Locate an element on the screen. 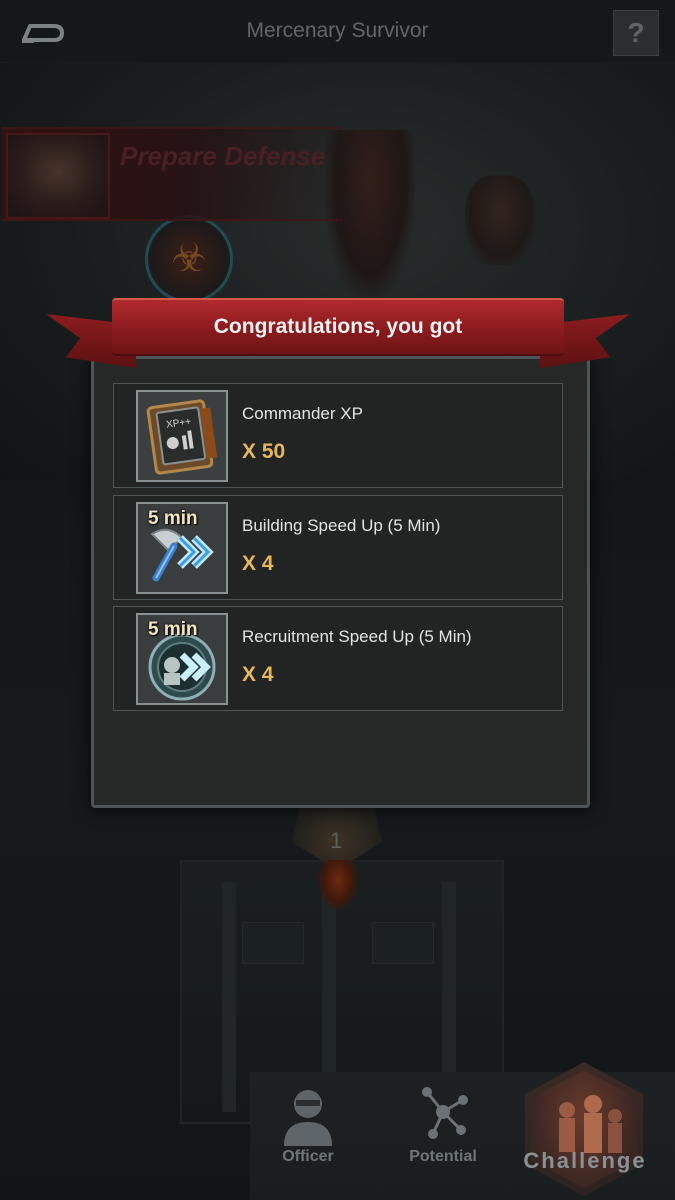  nav-officer: Officer is located at coordinates (308, 1128).